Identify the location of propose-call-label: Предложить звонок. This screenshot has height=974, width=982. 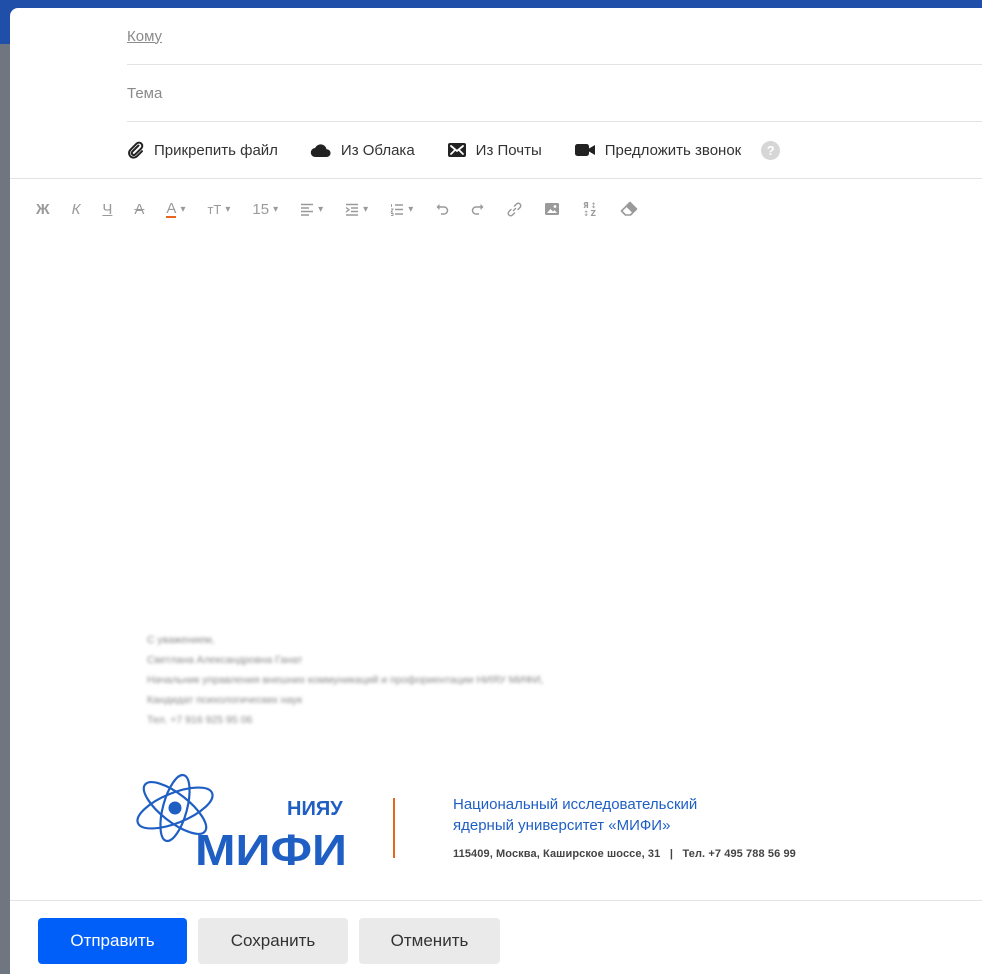
(673, 150).